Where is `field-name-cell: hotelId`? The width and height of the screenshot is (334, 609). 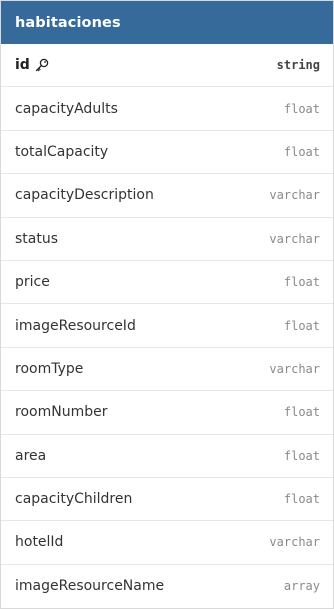
field-name-cell: hotelId is located at coordinates (39, 542).